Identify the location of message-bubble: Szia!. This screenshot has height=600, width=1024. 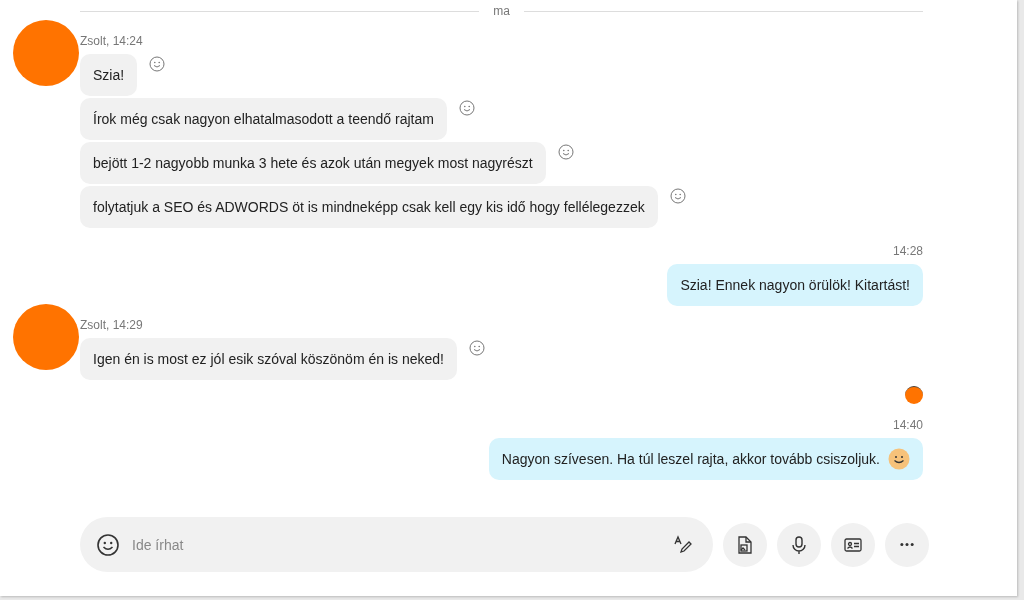
(109, 75).